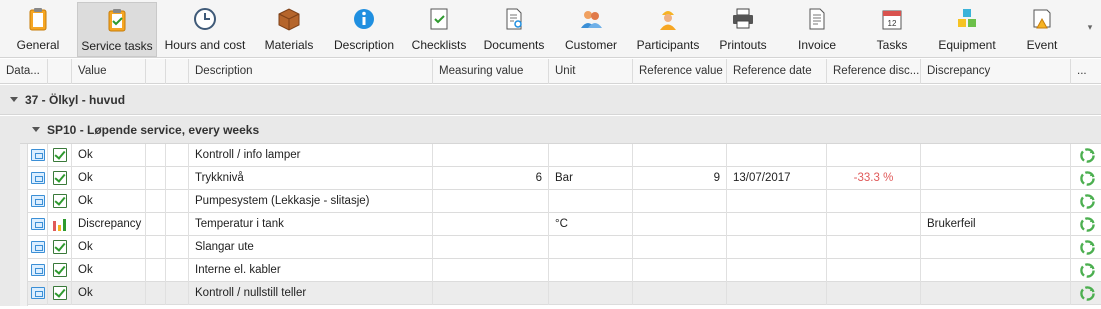  I want to click on ribbon-button-checklists: Checklists, so click(439, 29).